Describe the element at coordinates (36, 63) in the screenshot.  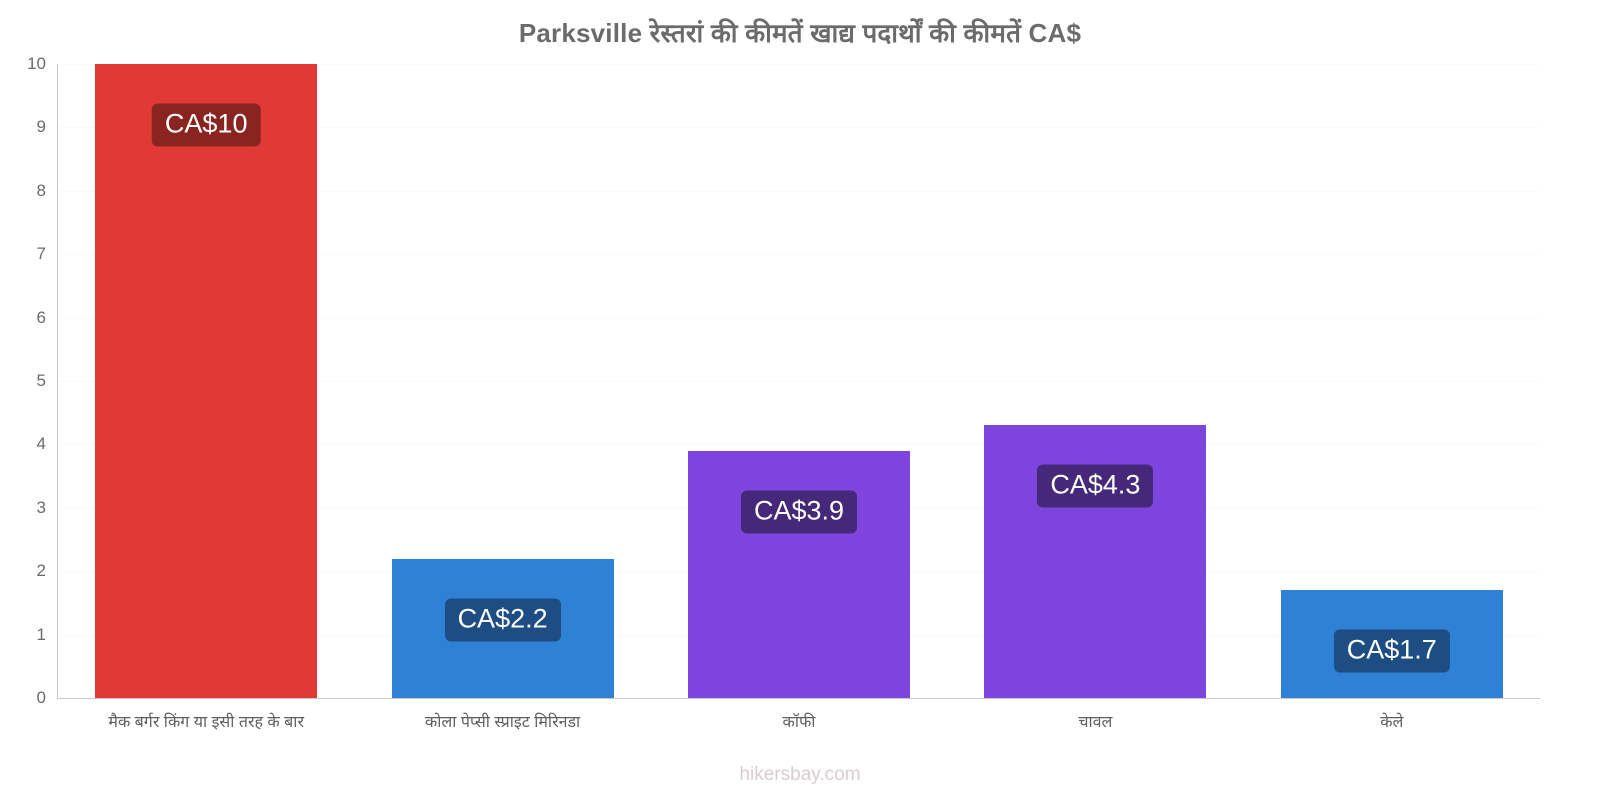
I see `y-axis-tick-label: 10` at that location.